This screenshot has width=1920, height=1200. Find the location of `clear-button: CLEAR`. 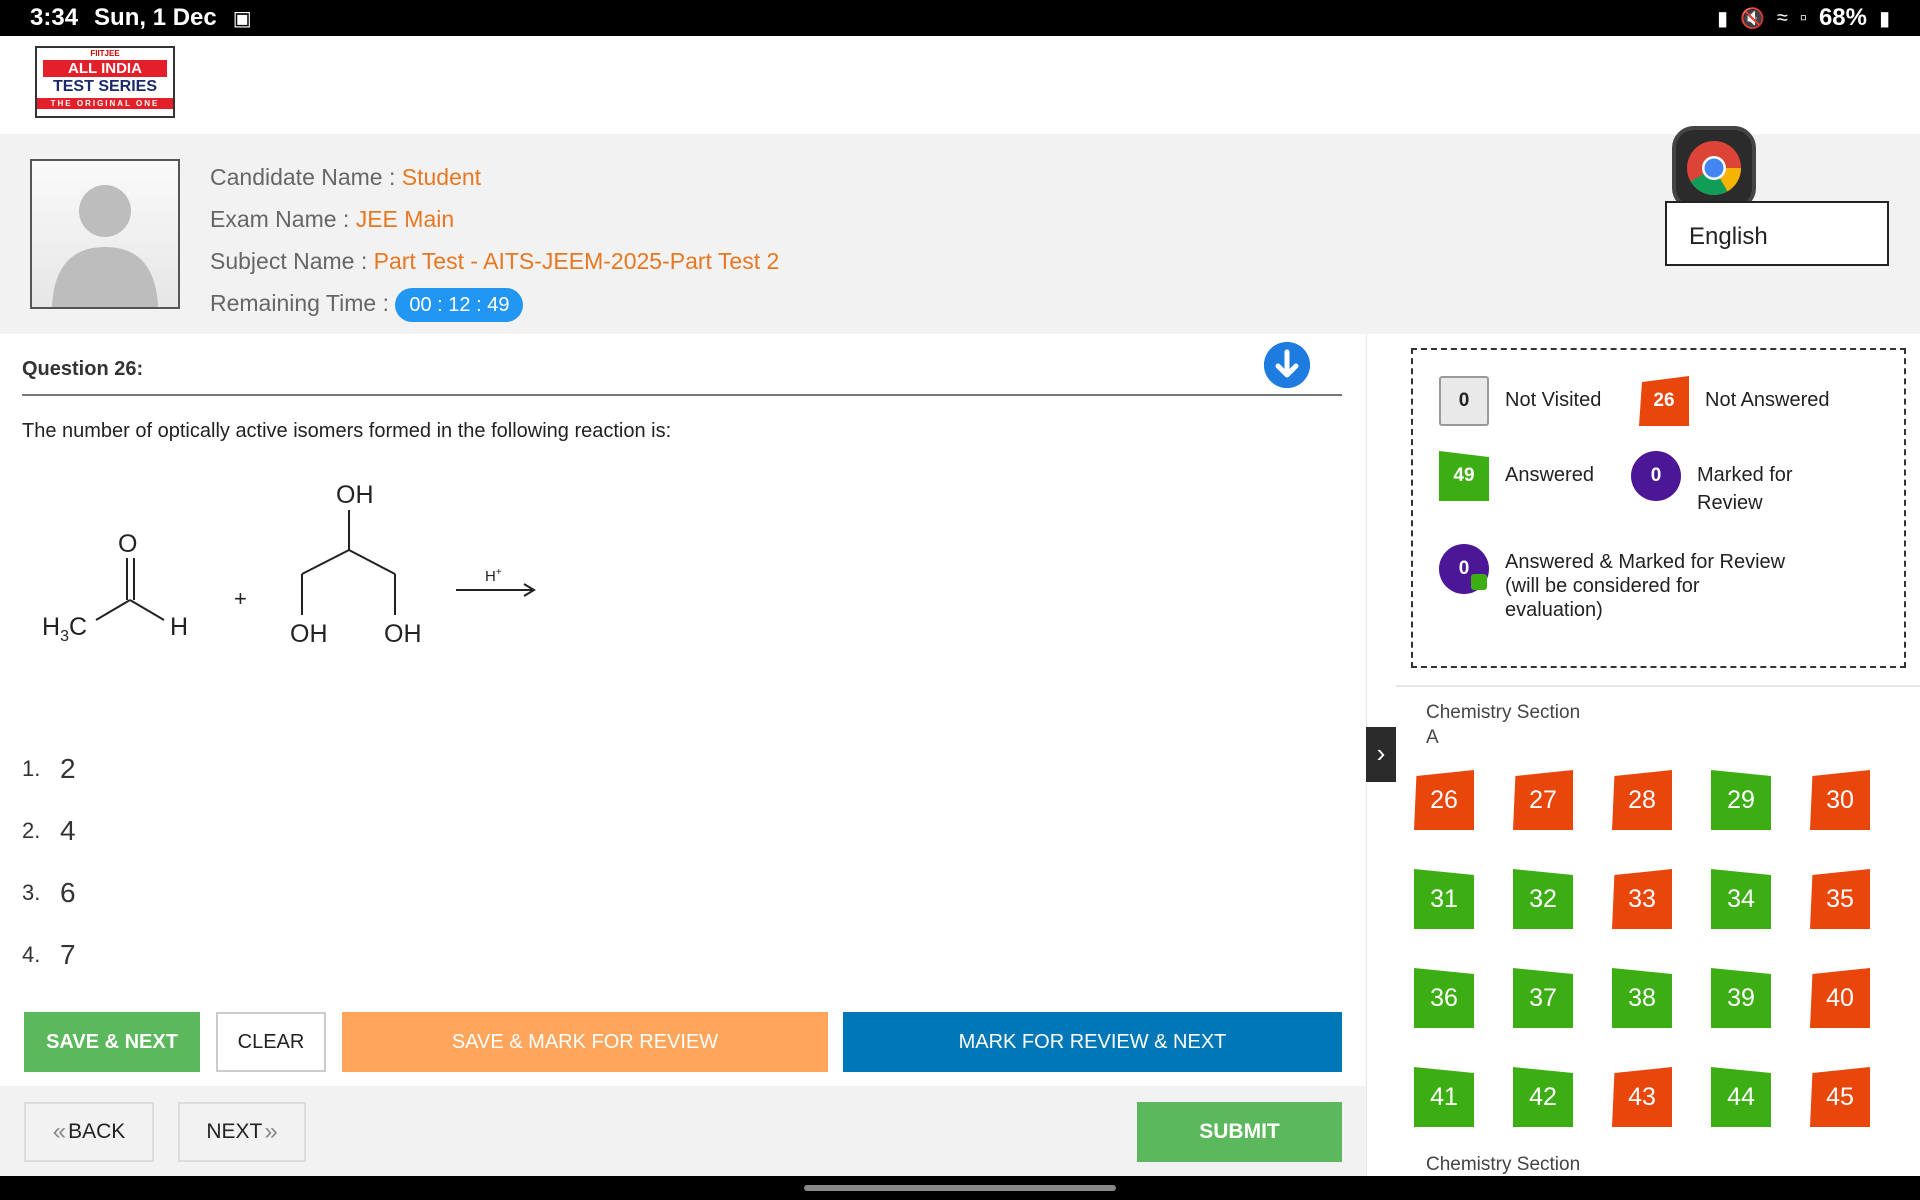

clear-button: CLEAR is located at coordinates (271, 1042).